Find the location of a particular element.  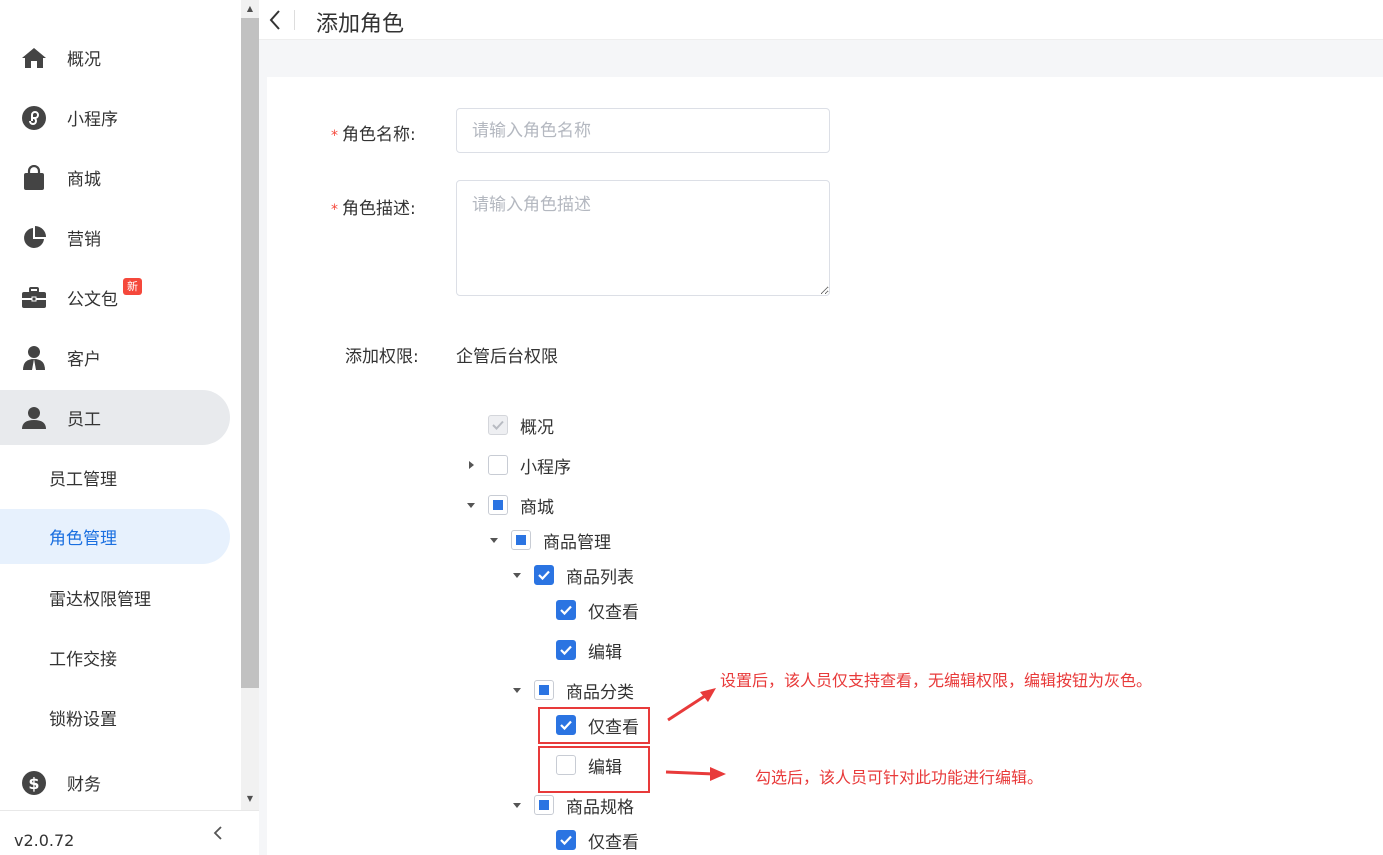

new-badge: 新 is located at coordinates (132, 286).